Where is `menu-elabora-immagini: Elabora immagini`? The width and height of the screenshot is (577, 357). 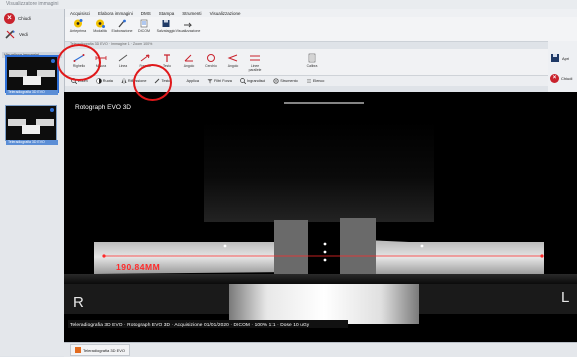
menu-elabora-immagini: Elabora immagini is located at coordinates (115, 13).